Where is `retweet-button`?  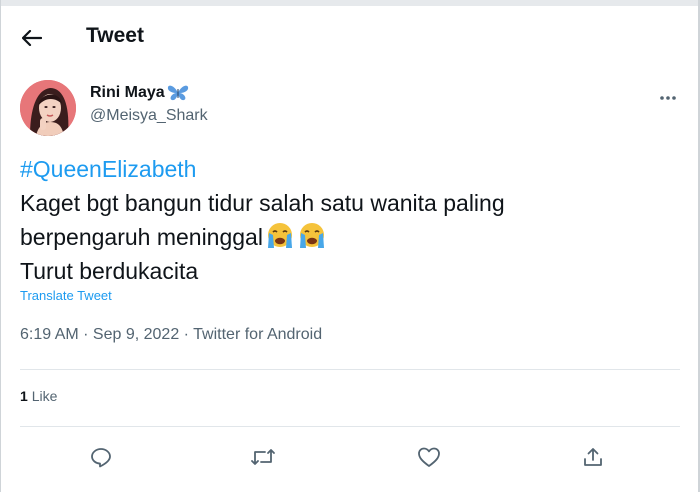 retweet-button is located at coordinates (263, 457).